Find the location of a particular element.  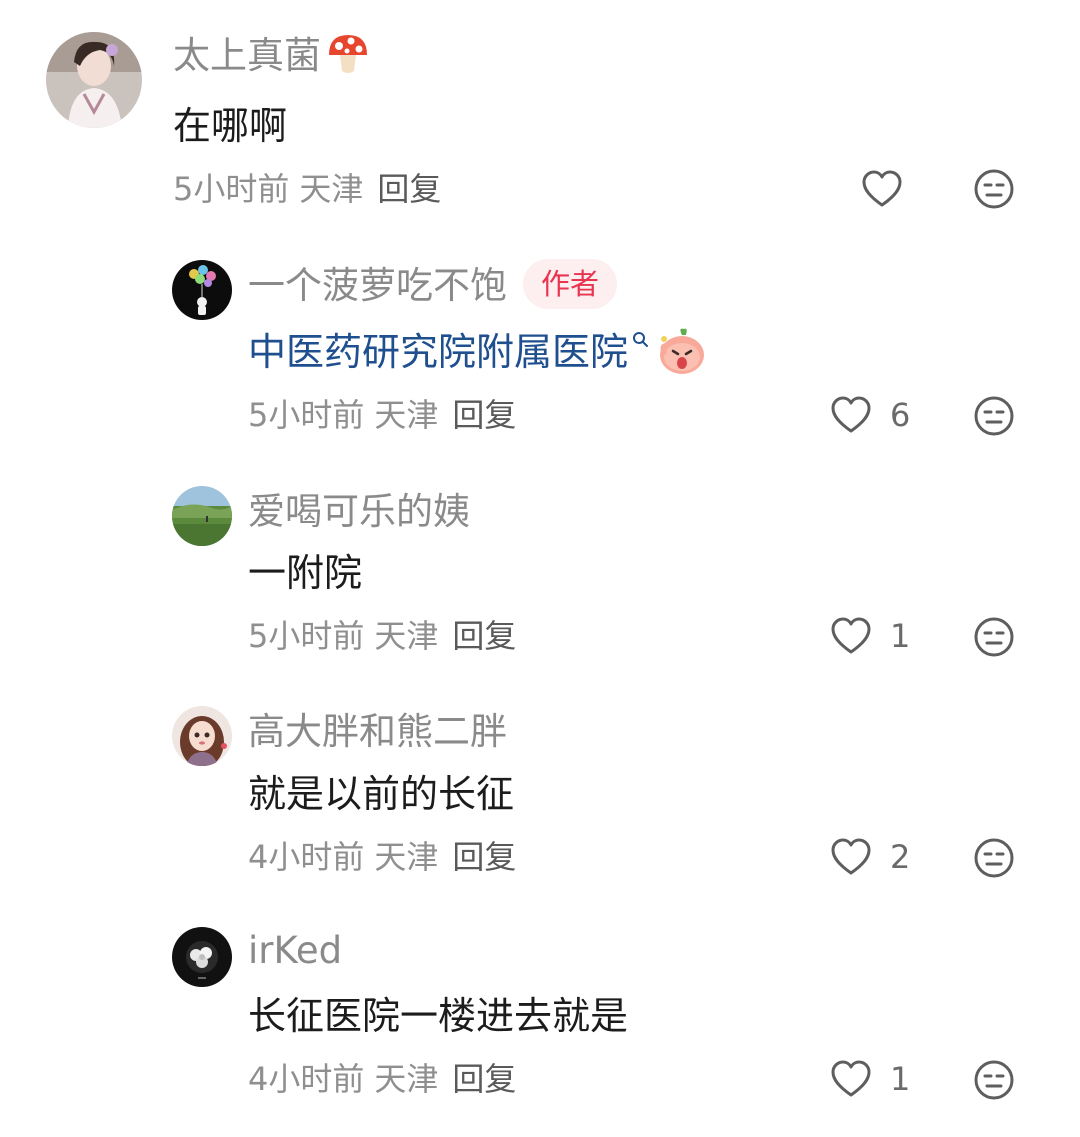

comment-username: 太上真菌 is located at coordinates (272, 56).